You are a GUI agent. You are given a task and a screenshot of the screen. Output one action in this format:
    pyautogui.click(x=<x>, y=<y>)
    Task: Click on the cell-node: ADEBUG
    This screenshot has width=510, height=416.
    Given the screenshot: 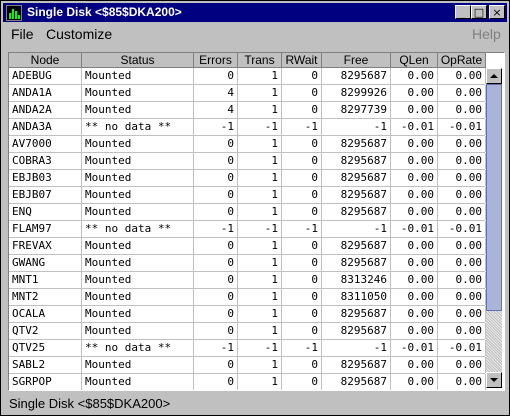 What is the action you would take?
    pyautogui.click(x=45, y=76)
    